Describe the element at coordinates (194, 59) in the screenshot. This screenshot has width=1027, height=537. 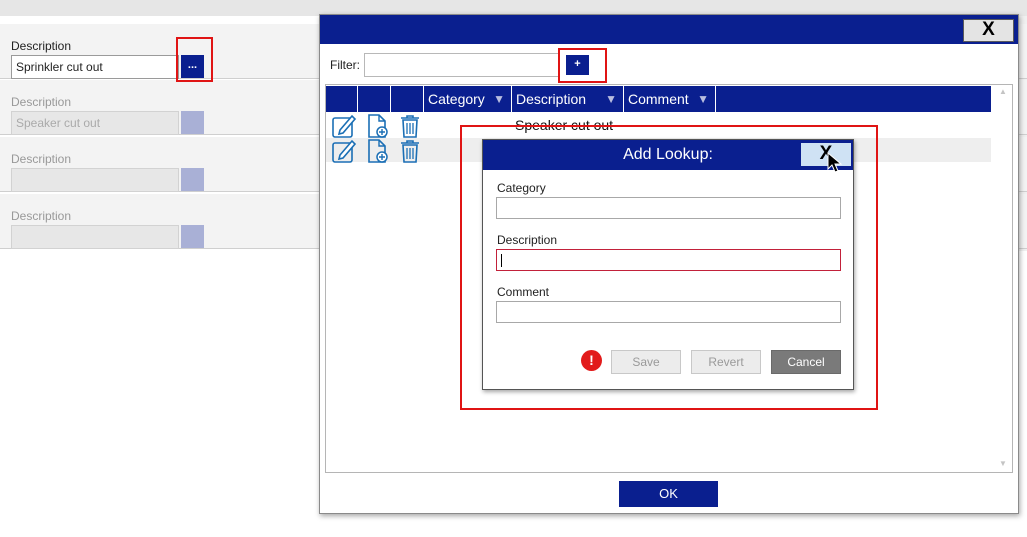
I see `highlight-box-browse` at that location.